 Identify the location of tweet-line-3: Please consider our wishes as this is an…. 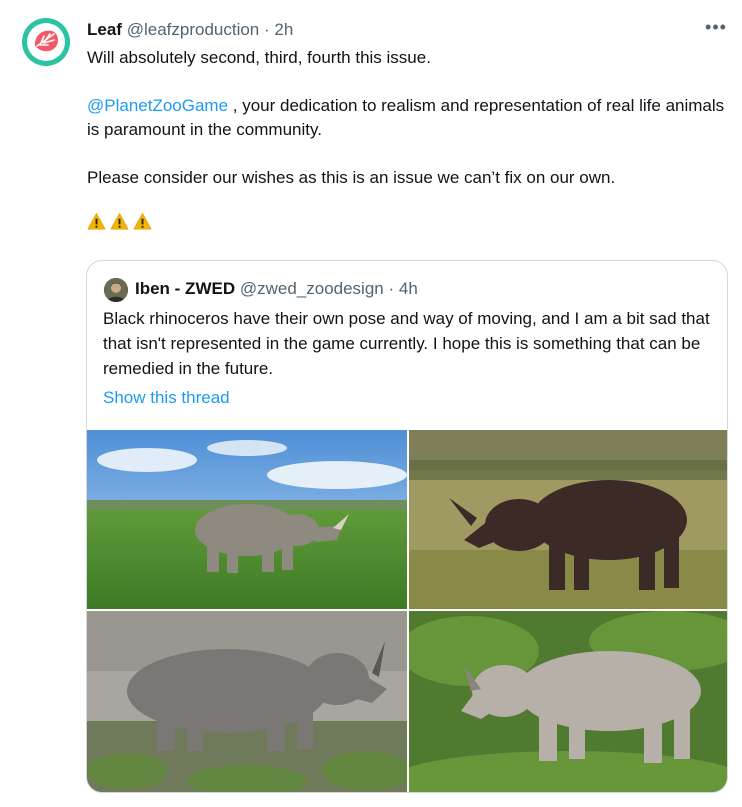
(351, 177).